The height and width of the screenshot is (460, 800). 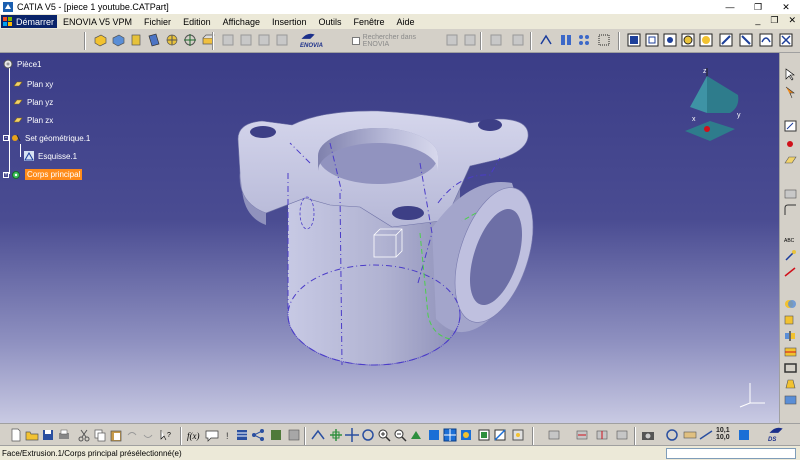 I want to click on isolate-icon, so click(x=786, y=40).